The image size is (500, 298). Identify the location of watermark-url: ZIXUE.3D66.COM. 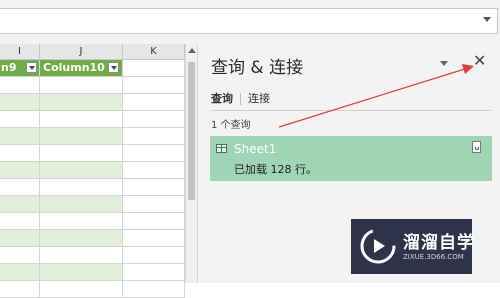
(433, 257).